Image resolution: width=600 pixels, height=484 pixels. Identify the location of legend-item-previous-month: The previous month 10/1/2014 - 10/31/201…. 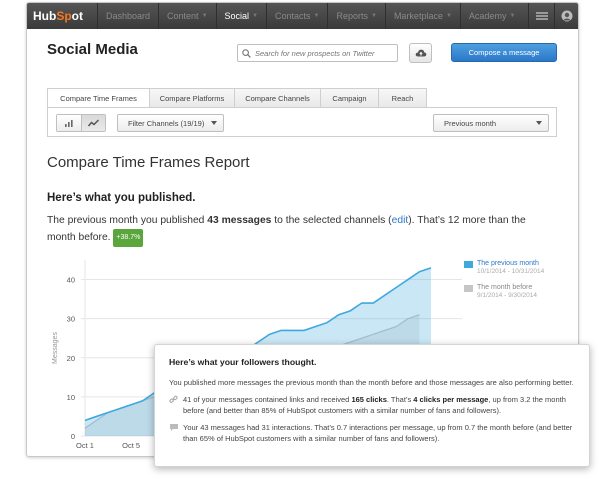
(504, 267).